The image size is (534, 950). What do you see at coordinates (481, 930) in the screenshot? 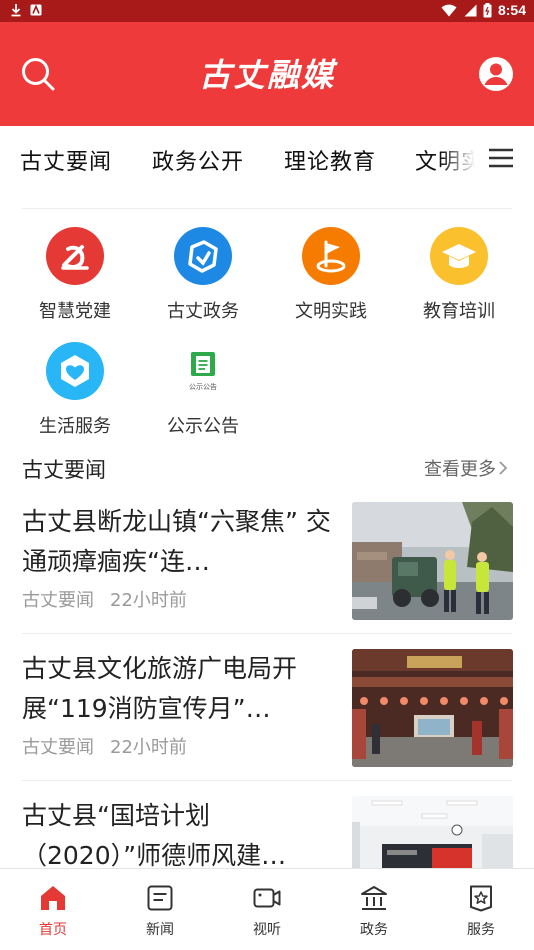
I see `nav-label: 服务` at bounding box center [481, 930].